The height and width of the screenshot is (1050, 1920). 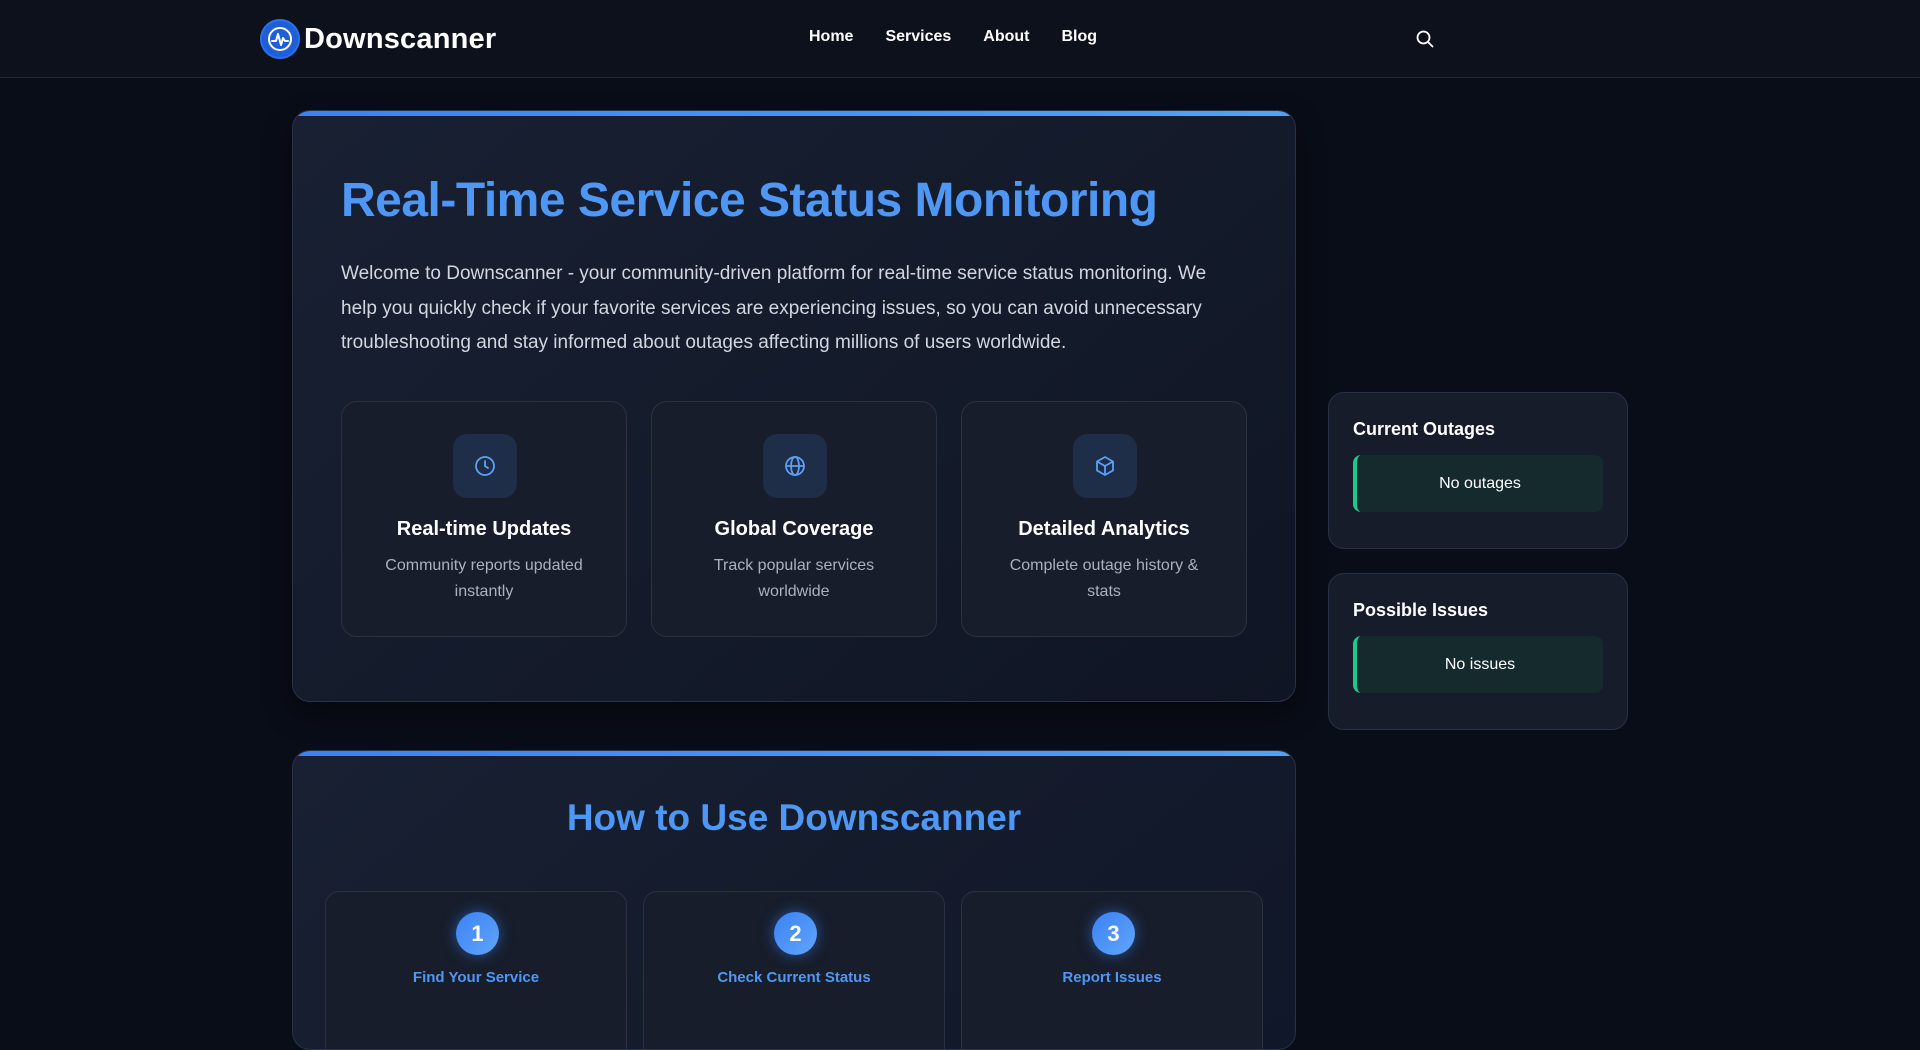 What do you see at coordinates (1112, 977) in the screenshot?
I see `step-title: Report Issues` at bounding box center [1112, 977].